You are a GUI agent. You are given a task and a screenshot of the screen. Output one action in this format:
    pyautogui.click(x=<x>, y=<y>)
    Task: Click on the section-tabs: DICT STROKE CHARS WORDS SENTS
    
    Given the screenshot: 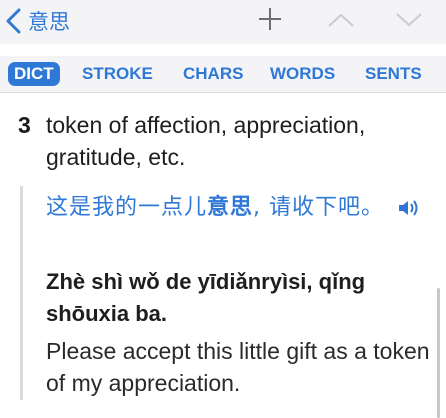 What is the action you would take?
    pyautogui.click(x=223, y=74)
    